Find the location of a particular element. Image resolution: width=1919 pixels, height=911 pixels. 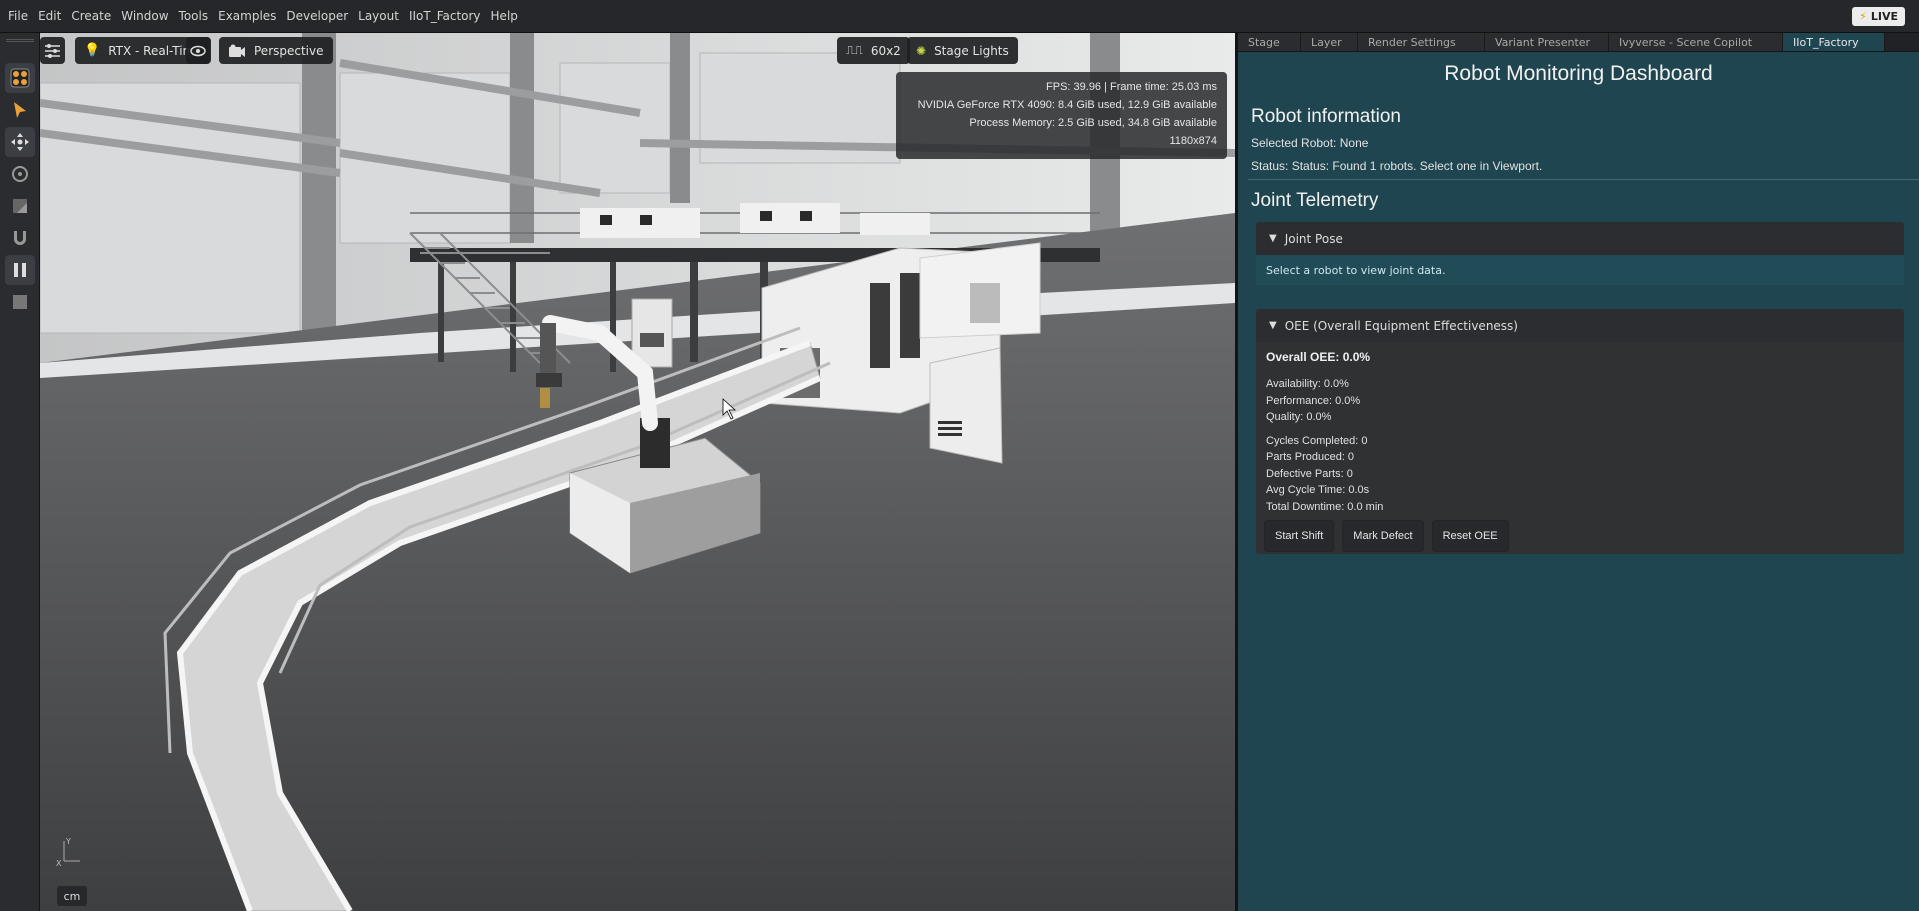

tab-stage: Stage is located at coordinates (1269, 42).